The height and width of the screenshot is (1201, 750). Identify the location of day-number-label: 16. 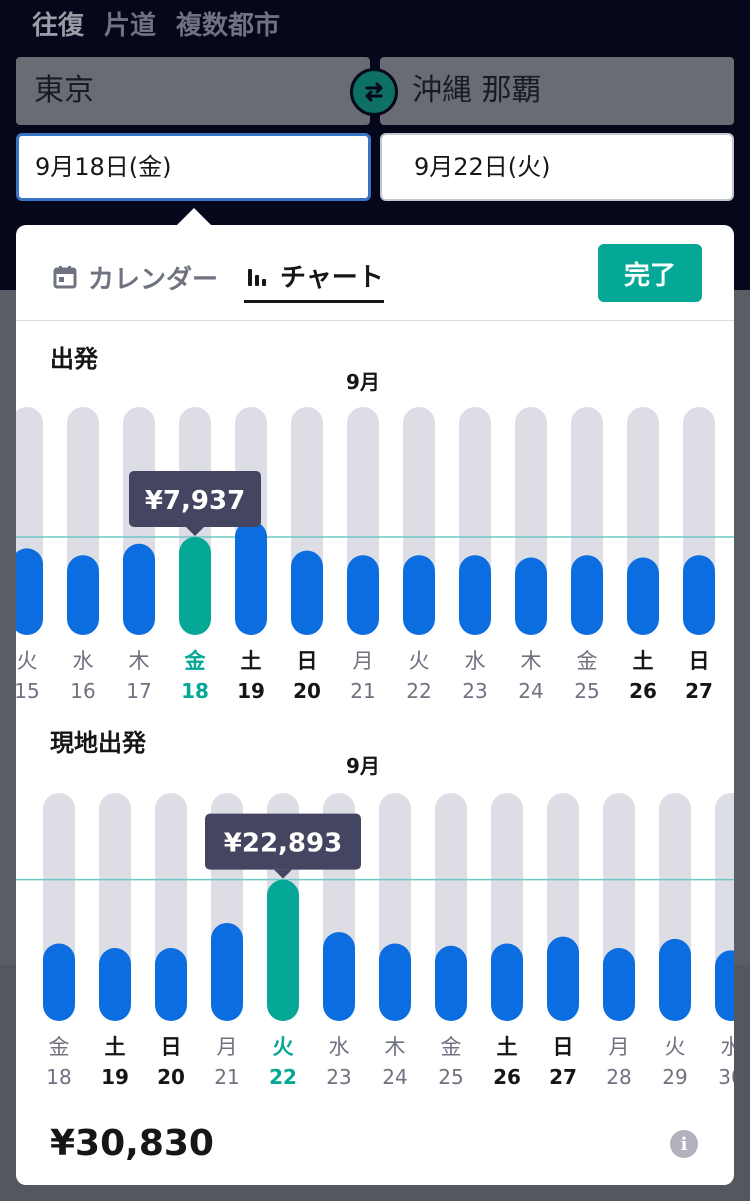
(82, 690).